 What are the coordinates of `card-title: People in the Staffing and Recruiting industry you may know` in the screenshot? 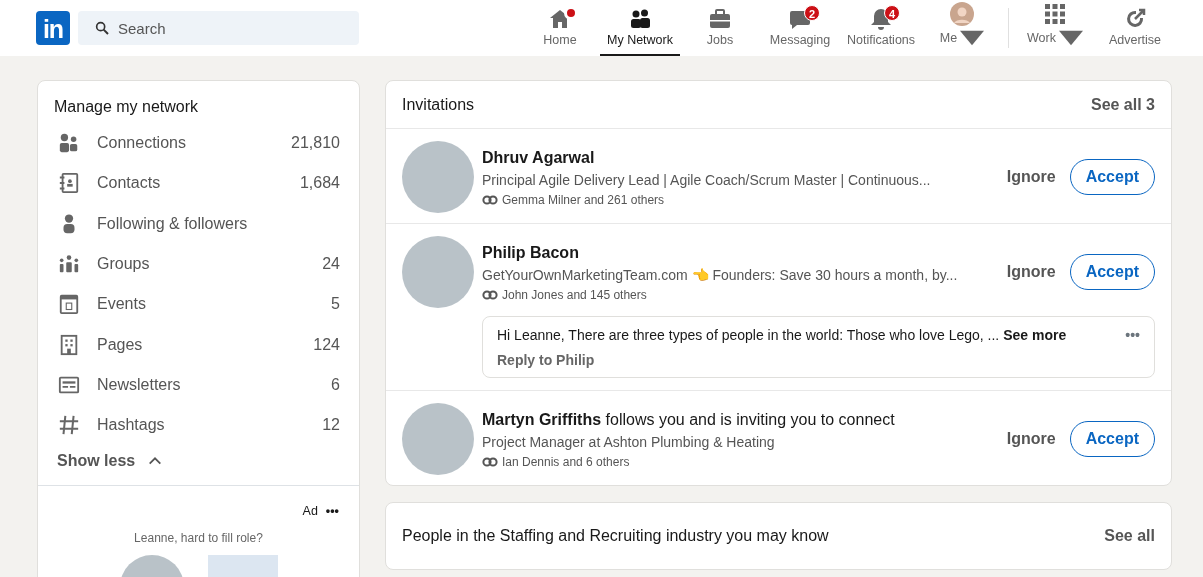 It's located at (615, 536).